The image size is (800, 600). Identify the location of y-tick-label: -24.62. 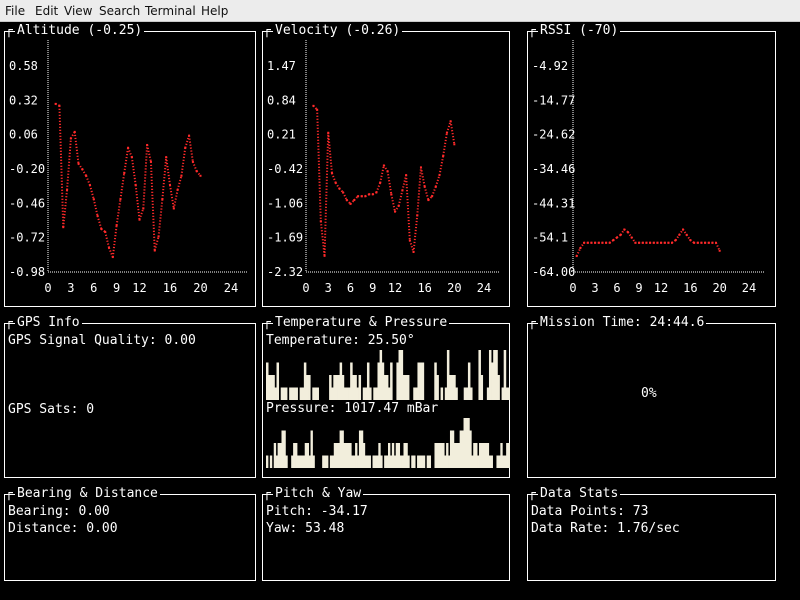
(553, 135).